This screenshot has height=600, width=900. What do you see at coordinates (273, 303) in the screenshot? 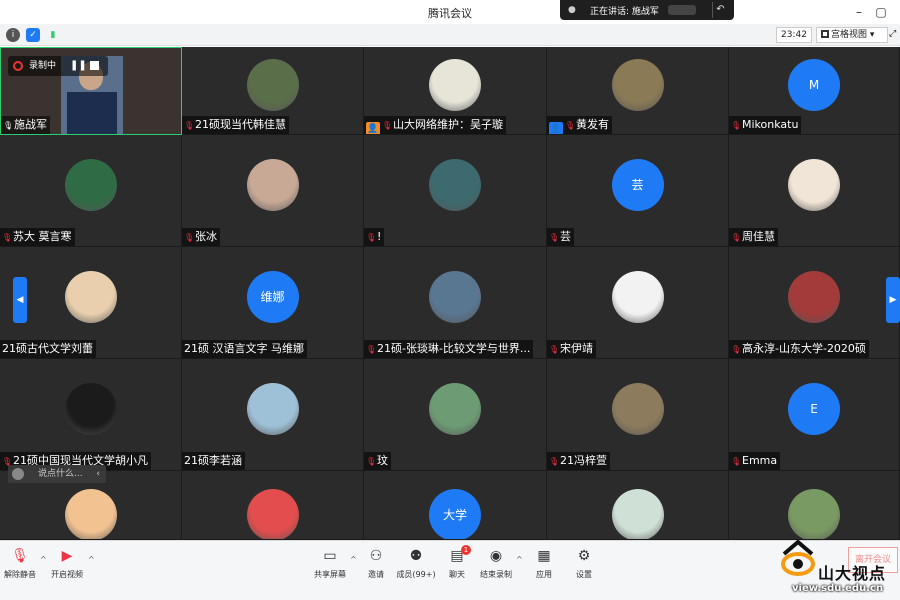
I see `participant-tile: 维娜 21硕 汉语言文字 马维娜` at bounding box center [273, 303].